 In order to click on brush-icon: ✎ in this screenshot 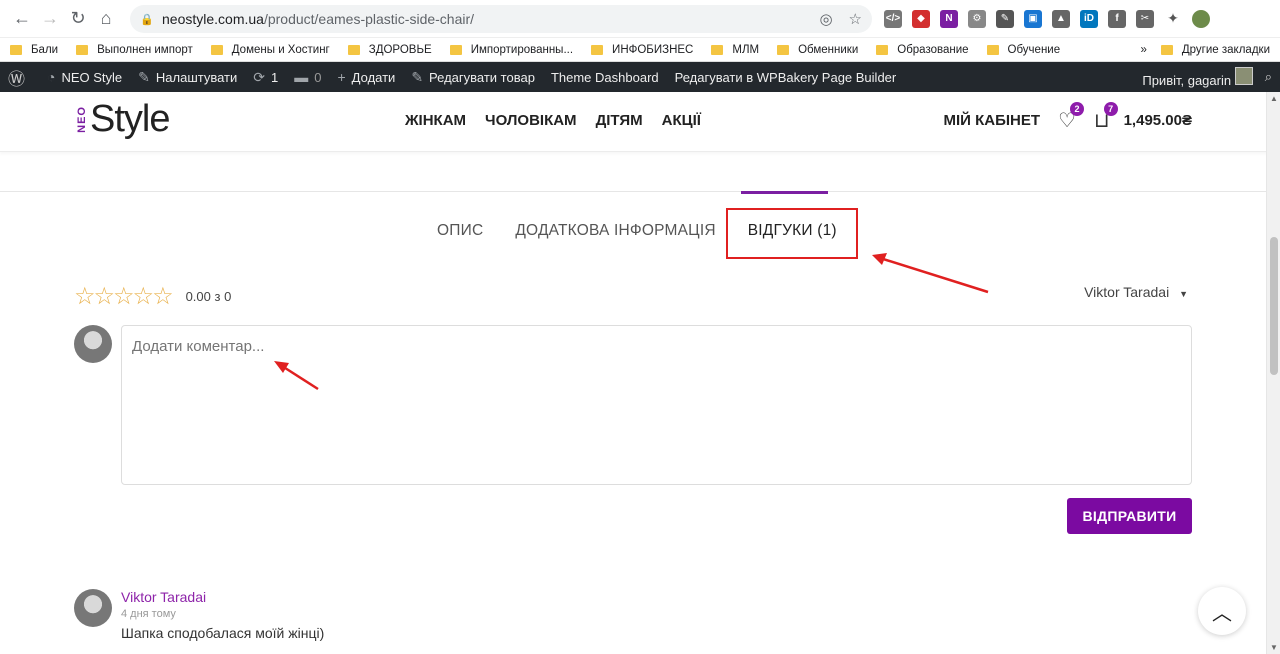, I will do `click(144, 76)`.